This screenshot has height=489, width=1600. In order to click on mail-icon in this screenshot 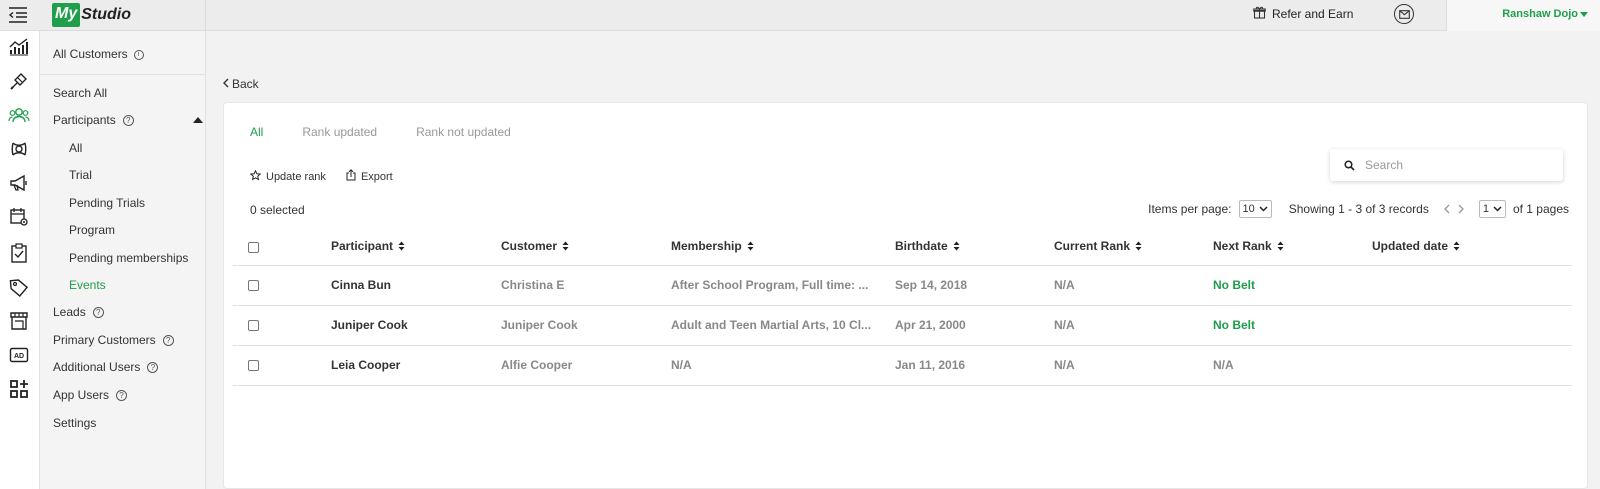, I will do `click(1404, 14)`.